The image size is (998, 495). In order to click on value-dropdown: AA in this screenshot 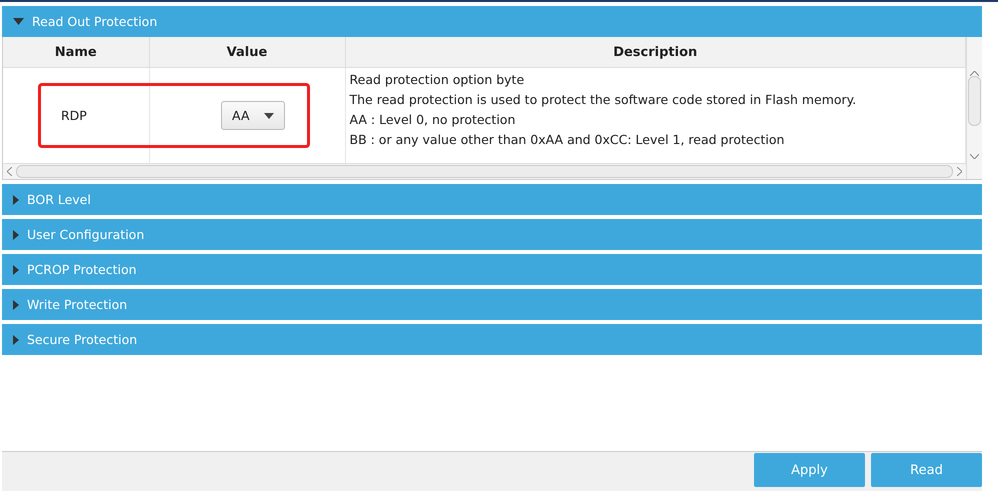, I will do `click(252, 115)`.